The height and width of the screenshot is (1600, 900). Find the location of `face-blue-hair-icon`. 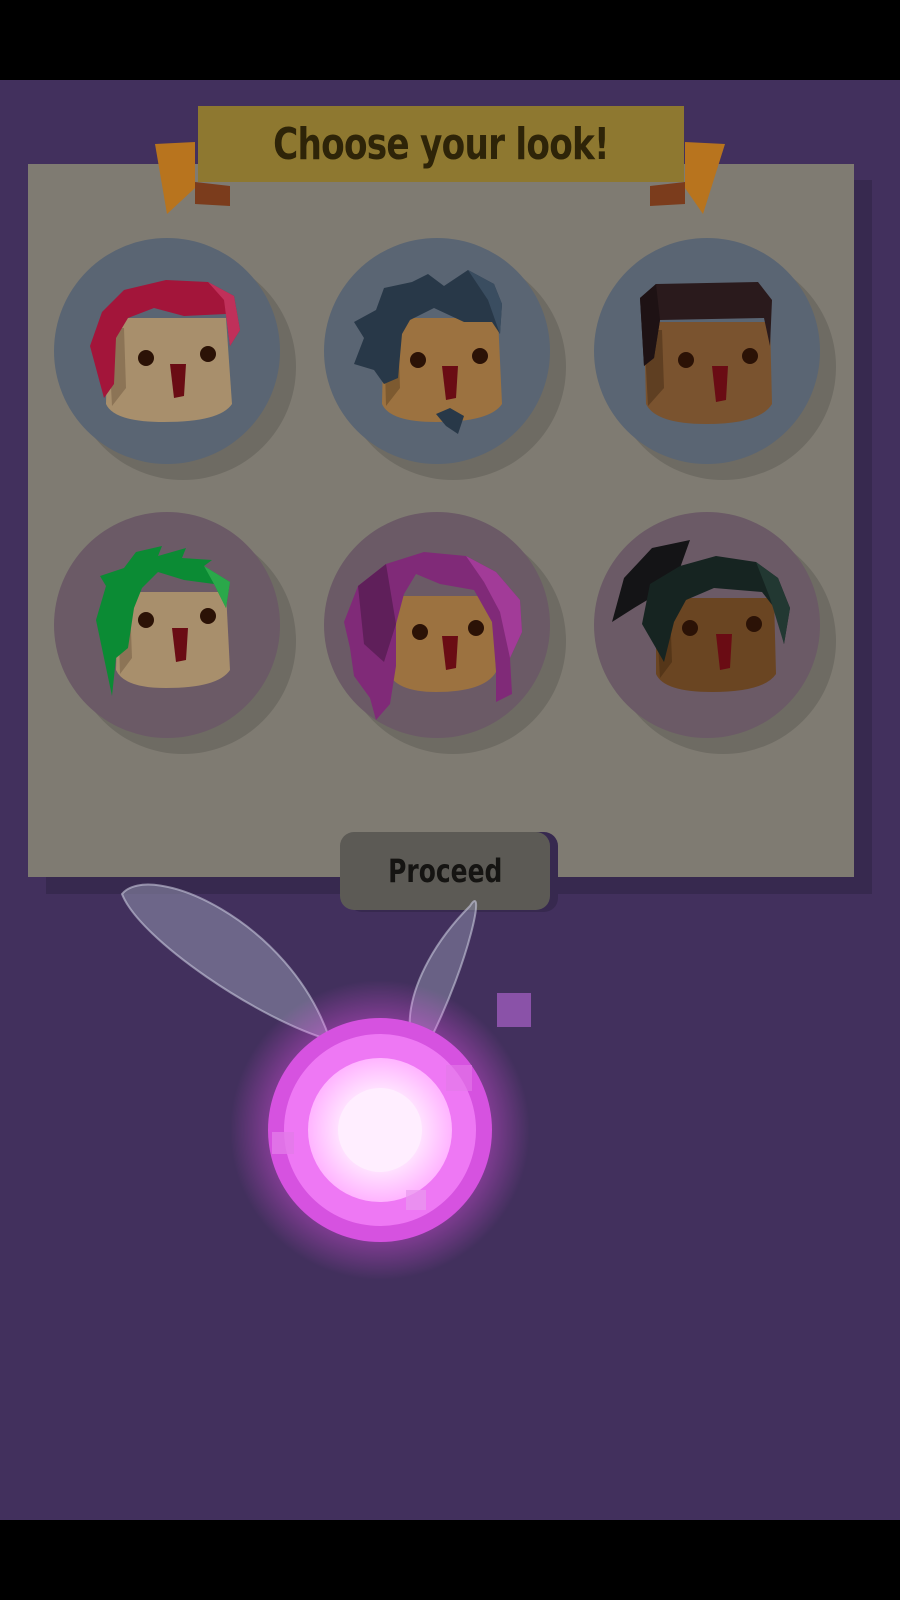

face-blue-hair-icon is located at coordinates (428, 352).